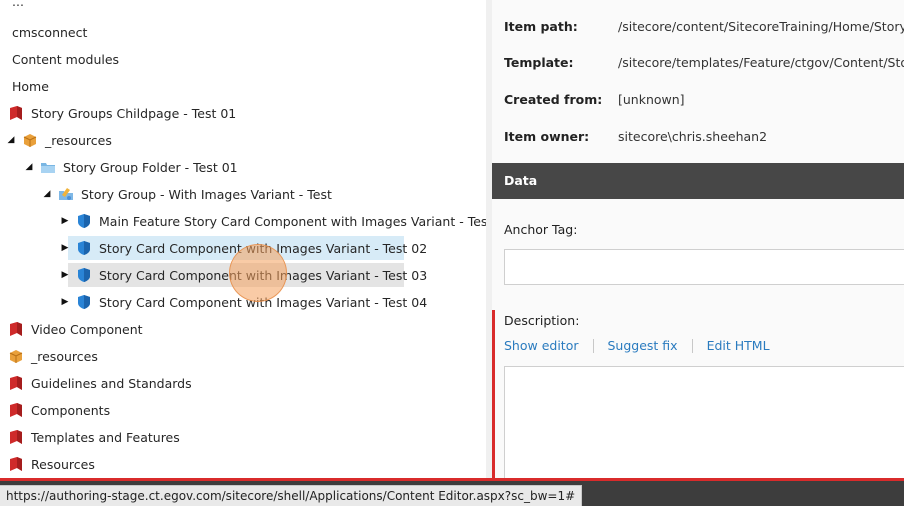 This screenshot has width=904, height=506. Describe the element at coordinates (542, 320) in the screenshot. I see `description-label: Description:` at that location.